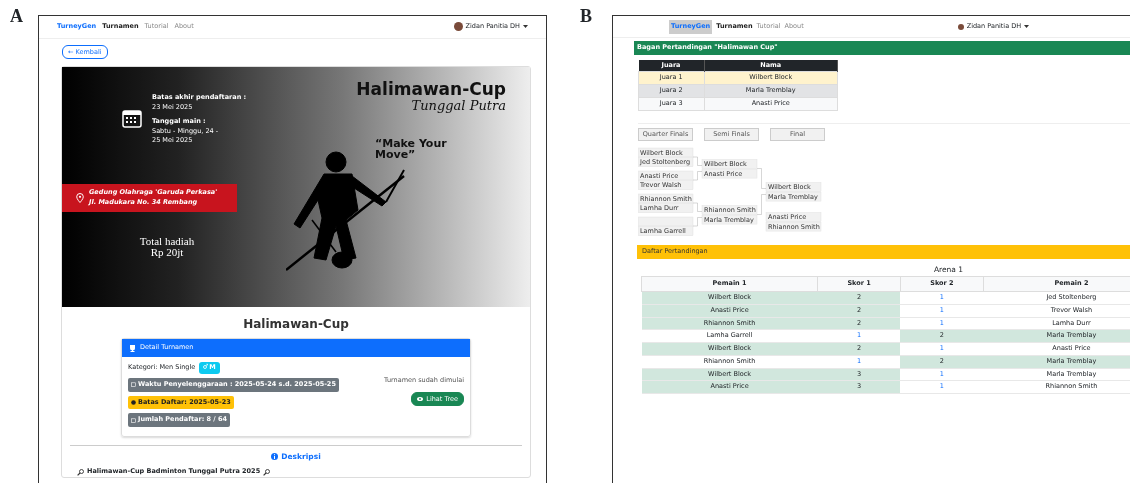 The width and height of the screenshot is (1130, 483). What do you see at coordinates (206, 366) in the screenshot?
I see `male-symbol-icon` at bounding box center [206, 366].